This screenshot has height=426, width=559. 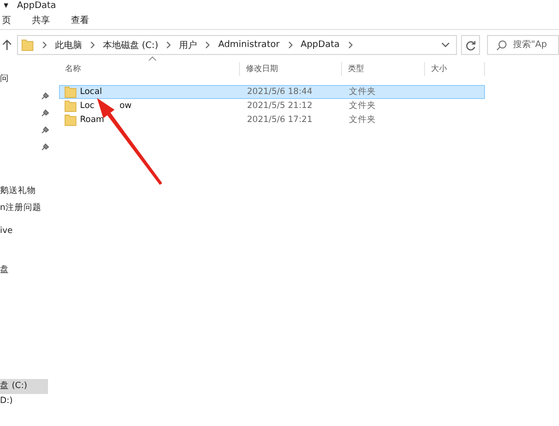 What do you see at coordinates (41, 20) in the screenshot?
I see `ribbon-tab: 共享` at bounding box center [41, 20].